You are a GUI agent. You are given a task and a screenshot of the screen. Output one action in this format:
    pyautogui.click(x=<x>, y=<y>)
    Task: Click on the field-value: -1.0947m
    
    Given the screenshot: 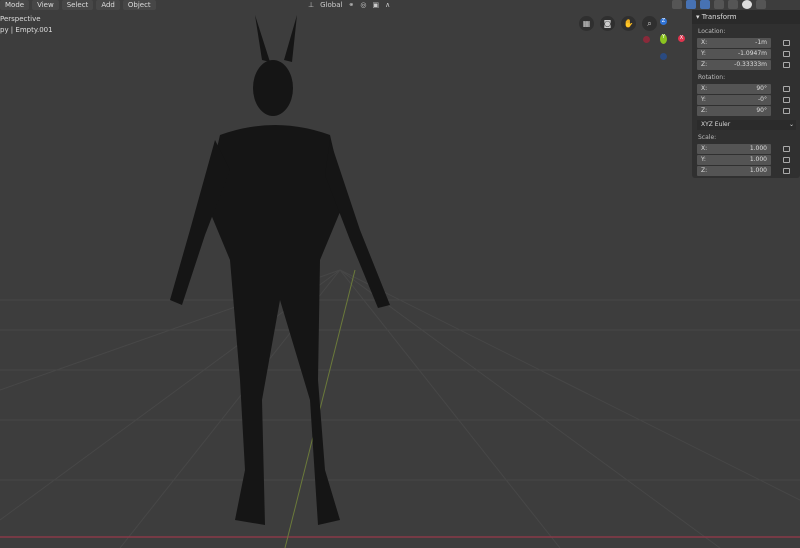 What is the action you would take?
    pyautogui.click(x=752, y=53)
    